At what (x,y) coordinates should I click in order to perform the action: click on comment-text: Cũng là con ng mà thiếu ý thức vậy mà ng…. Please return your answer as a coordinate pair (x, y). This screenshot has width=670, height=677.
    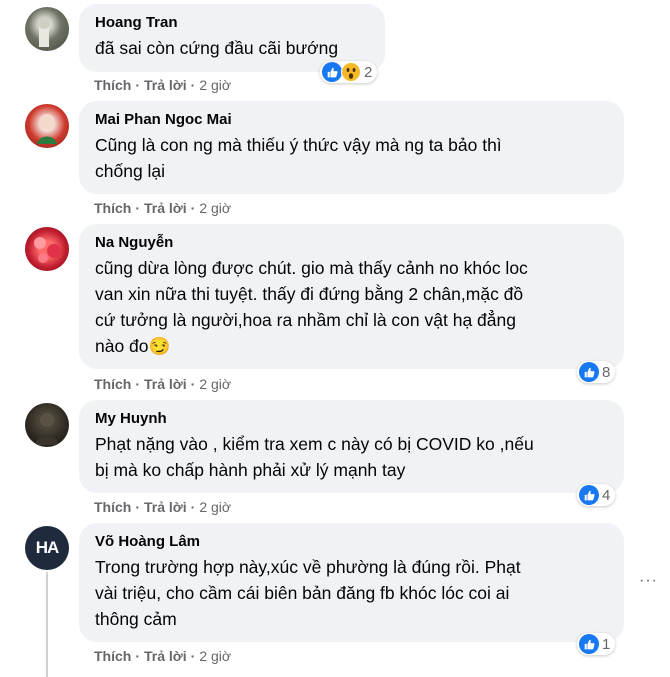
    Looking at the image, I should click on (298, 158).